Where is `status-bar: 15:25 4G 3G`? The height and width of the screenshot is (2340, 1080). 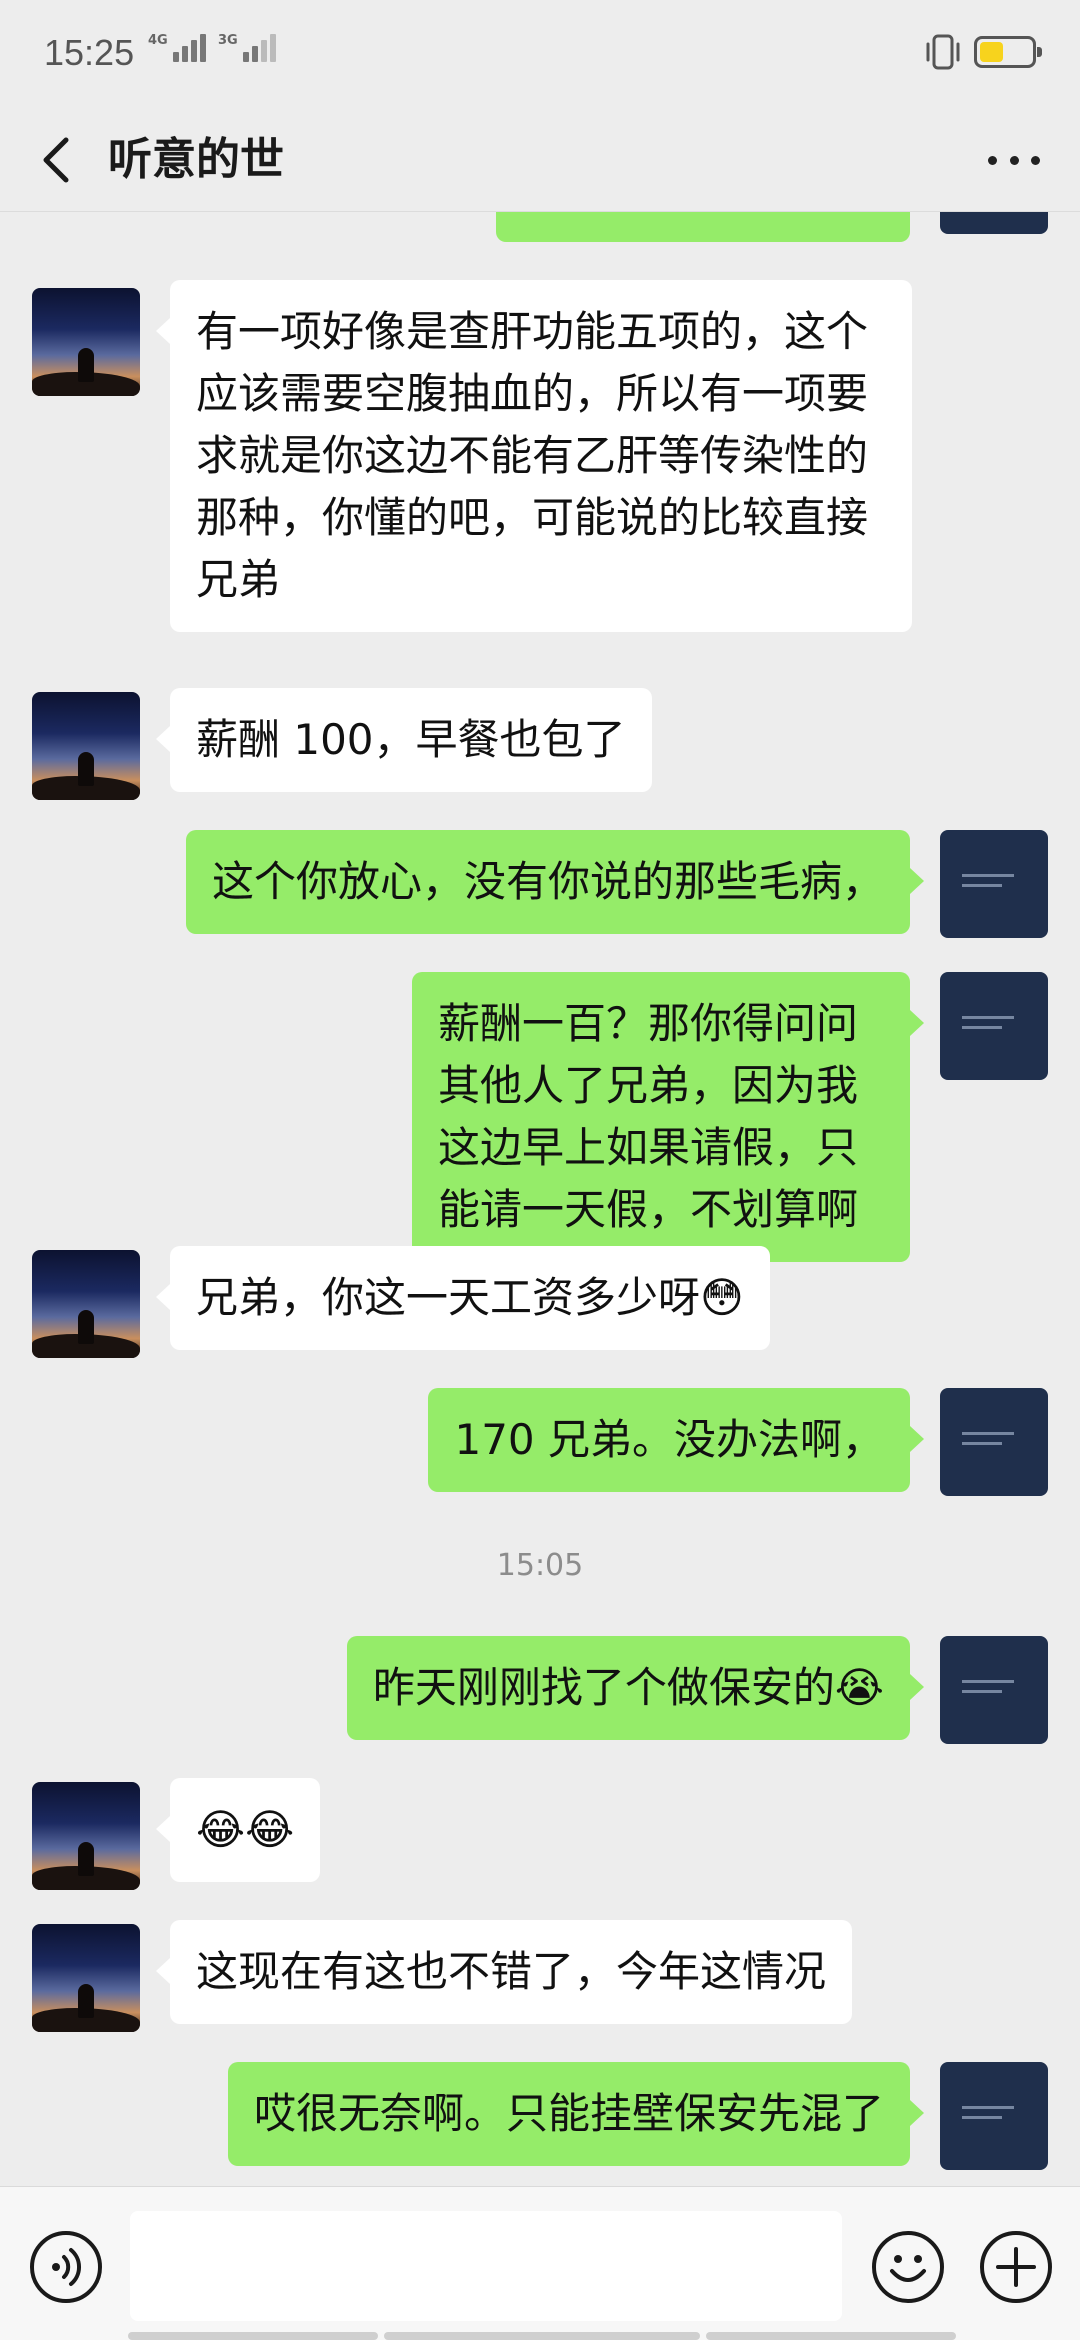
status-bar: 15:25 4G 3G is located at coordinates (540, 54).